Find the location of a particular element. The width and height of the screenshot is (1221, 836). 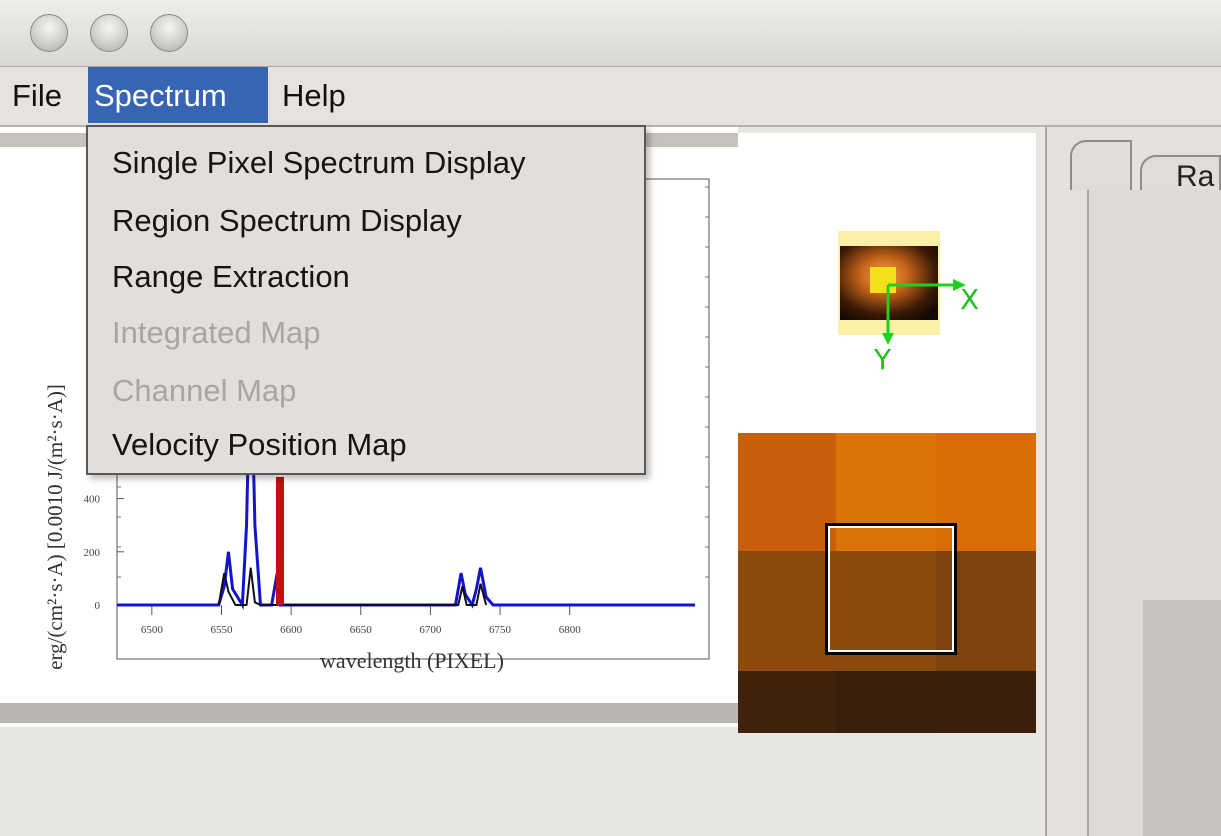

x-tick-label: 6600 is located at coordinates (291, 630).